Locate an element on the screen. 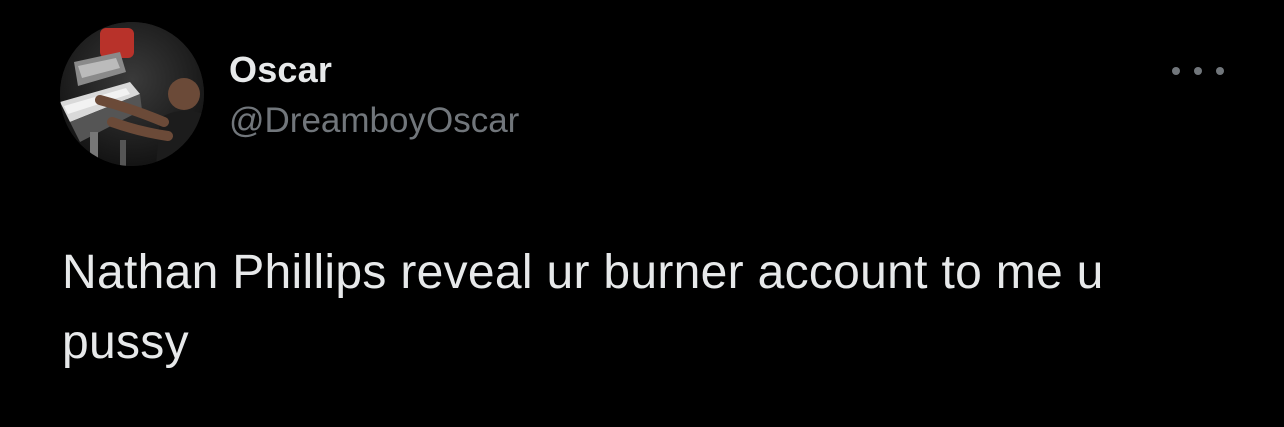 The height and width of the screenshot is (427, 1284). display-name: Oscar is located at coordinates (280, 70).